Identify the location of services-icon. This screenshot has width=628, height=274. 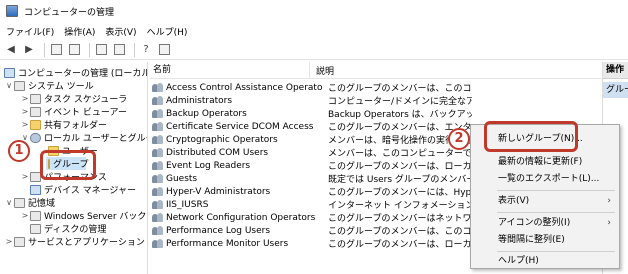
(19, 241).